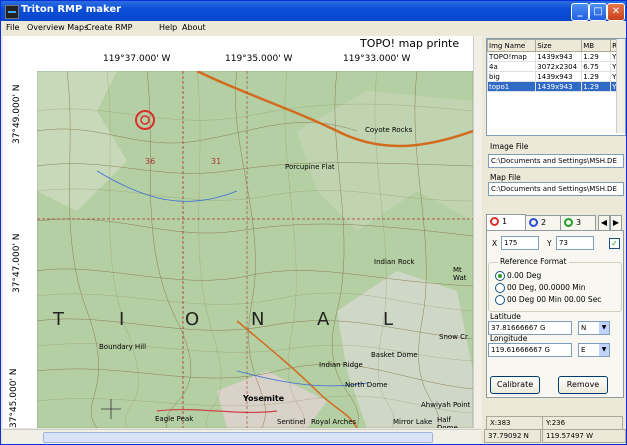 The height and width of the screenshot is (445, 627). Describe the element at coordinates (620, 86) in the screenshot. I see `list-scrollbar` at that location.